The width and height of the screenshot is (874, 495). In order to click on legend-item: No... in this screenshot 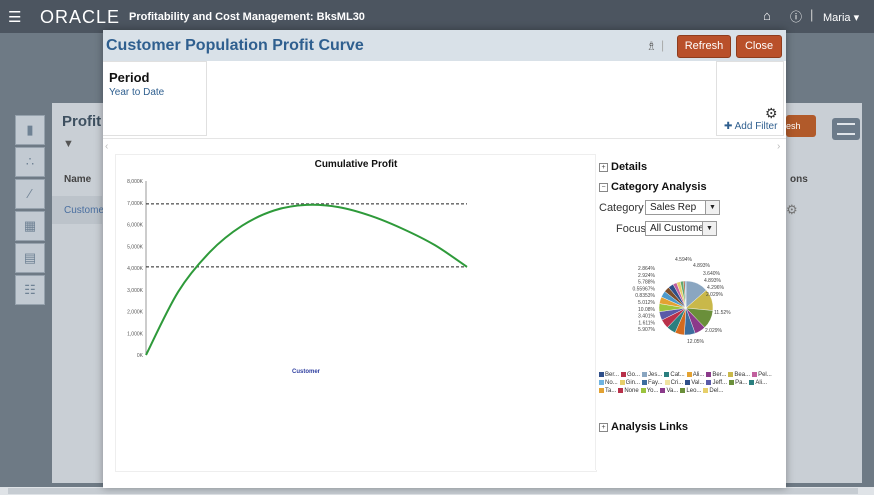, I will do `click(608, 383)`.